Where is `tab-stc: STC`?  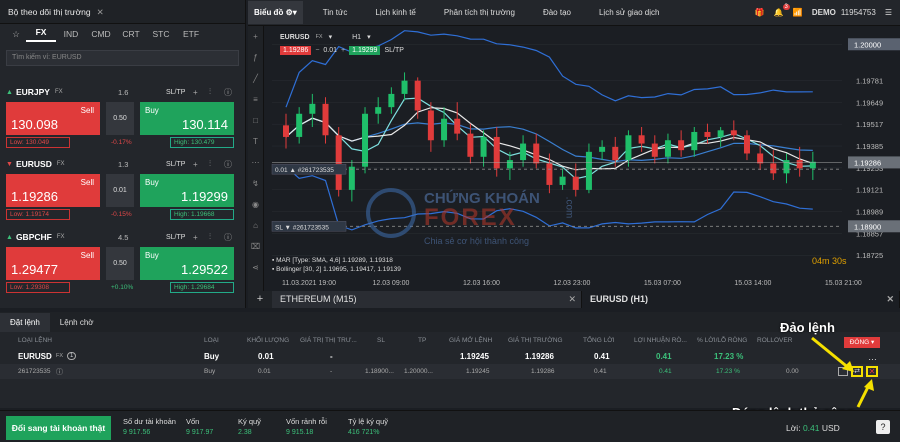
tab-stc: STC is located at coordinates (161, 34).